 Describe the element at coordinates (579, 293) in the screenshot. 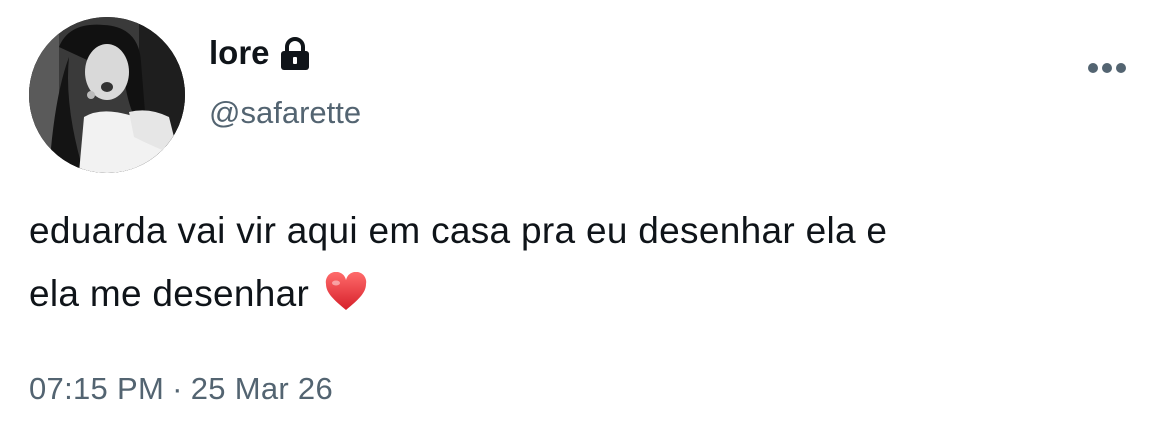

I see `tweet-text-line-2: ela me desenhar` at that location.